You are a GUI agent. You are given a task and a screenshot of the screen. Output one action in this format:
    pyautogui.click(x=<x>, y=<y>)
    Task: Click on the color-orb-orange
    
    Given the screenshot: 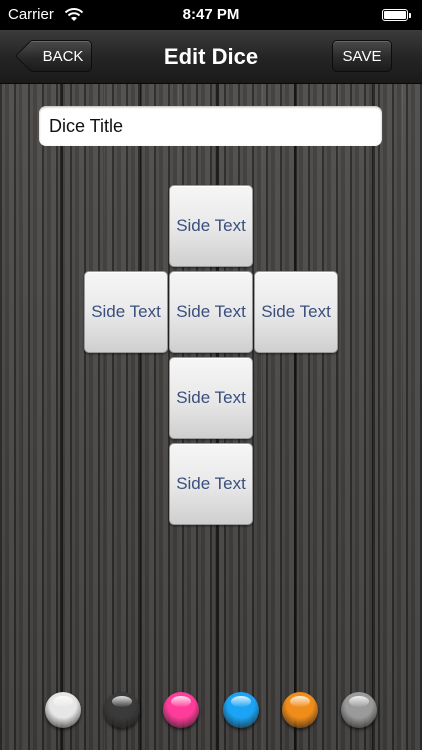 What is the action you would take?
    pyautogui.click(x=300, y=710)
    